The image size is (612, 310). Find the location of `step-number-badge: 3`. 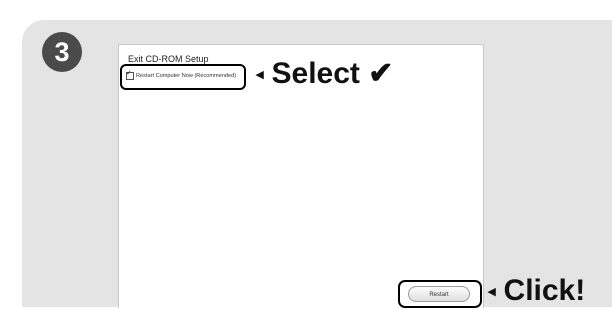

step-number-badge: 3 is located at coordinates (62, 52).